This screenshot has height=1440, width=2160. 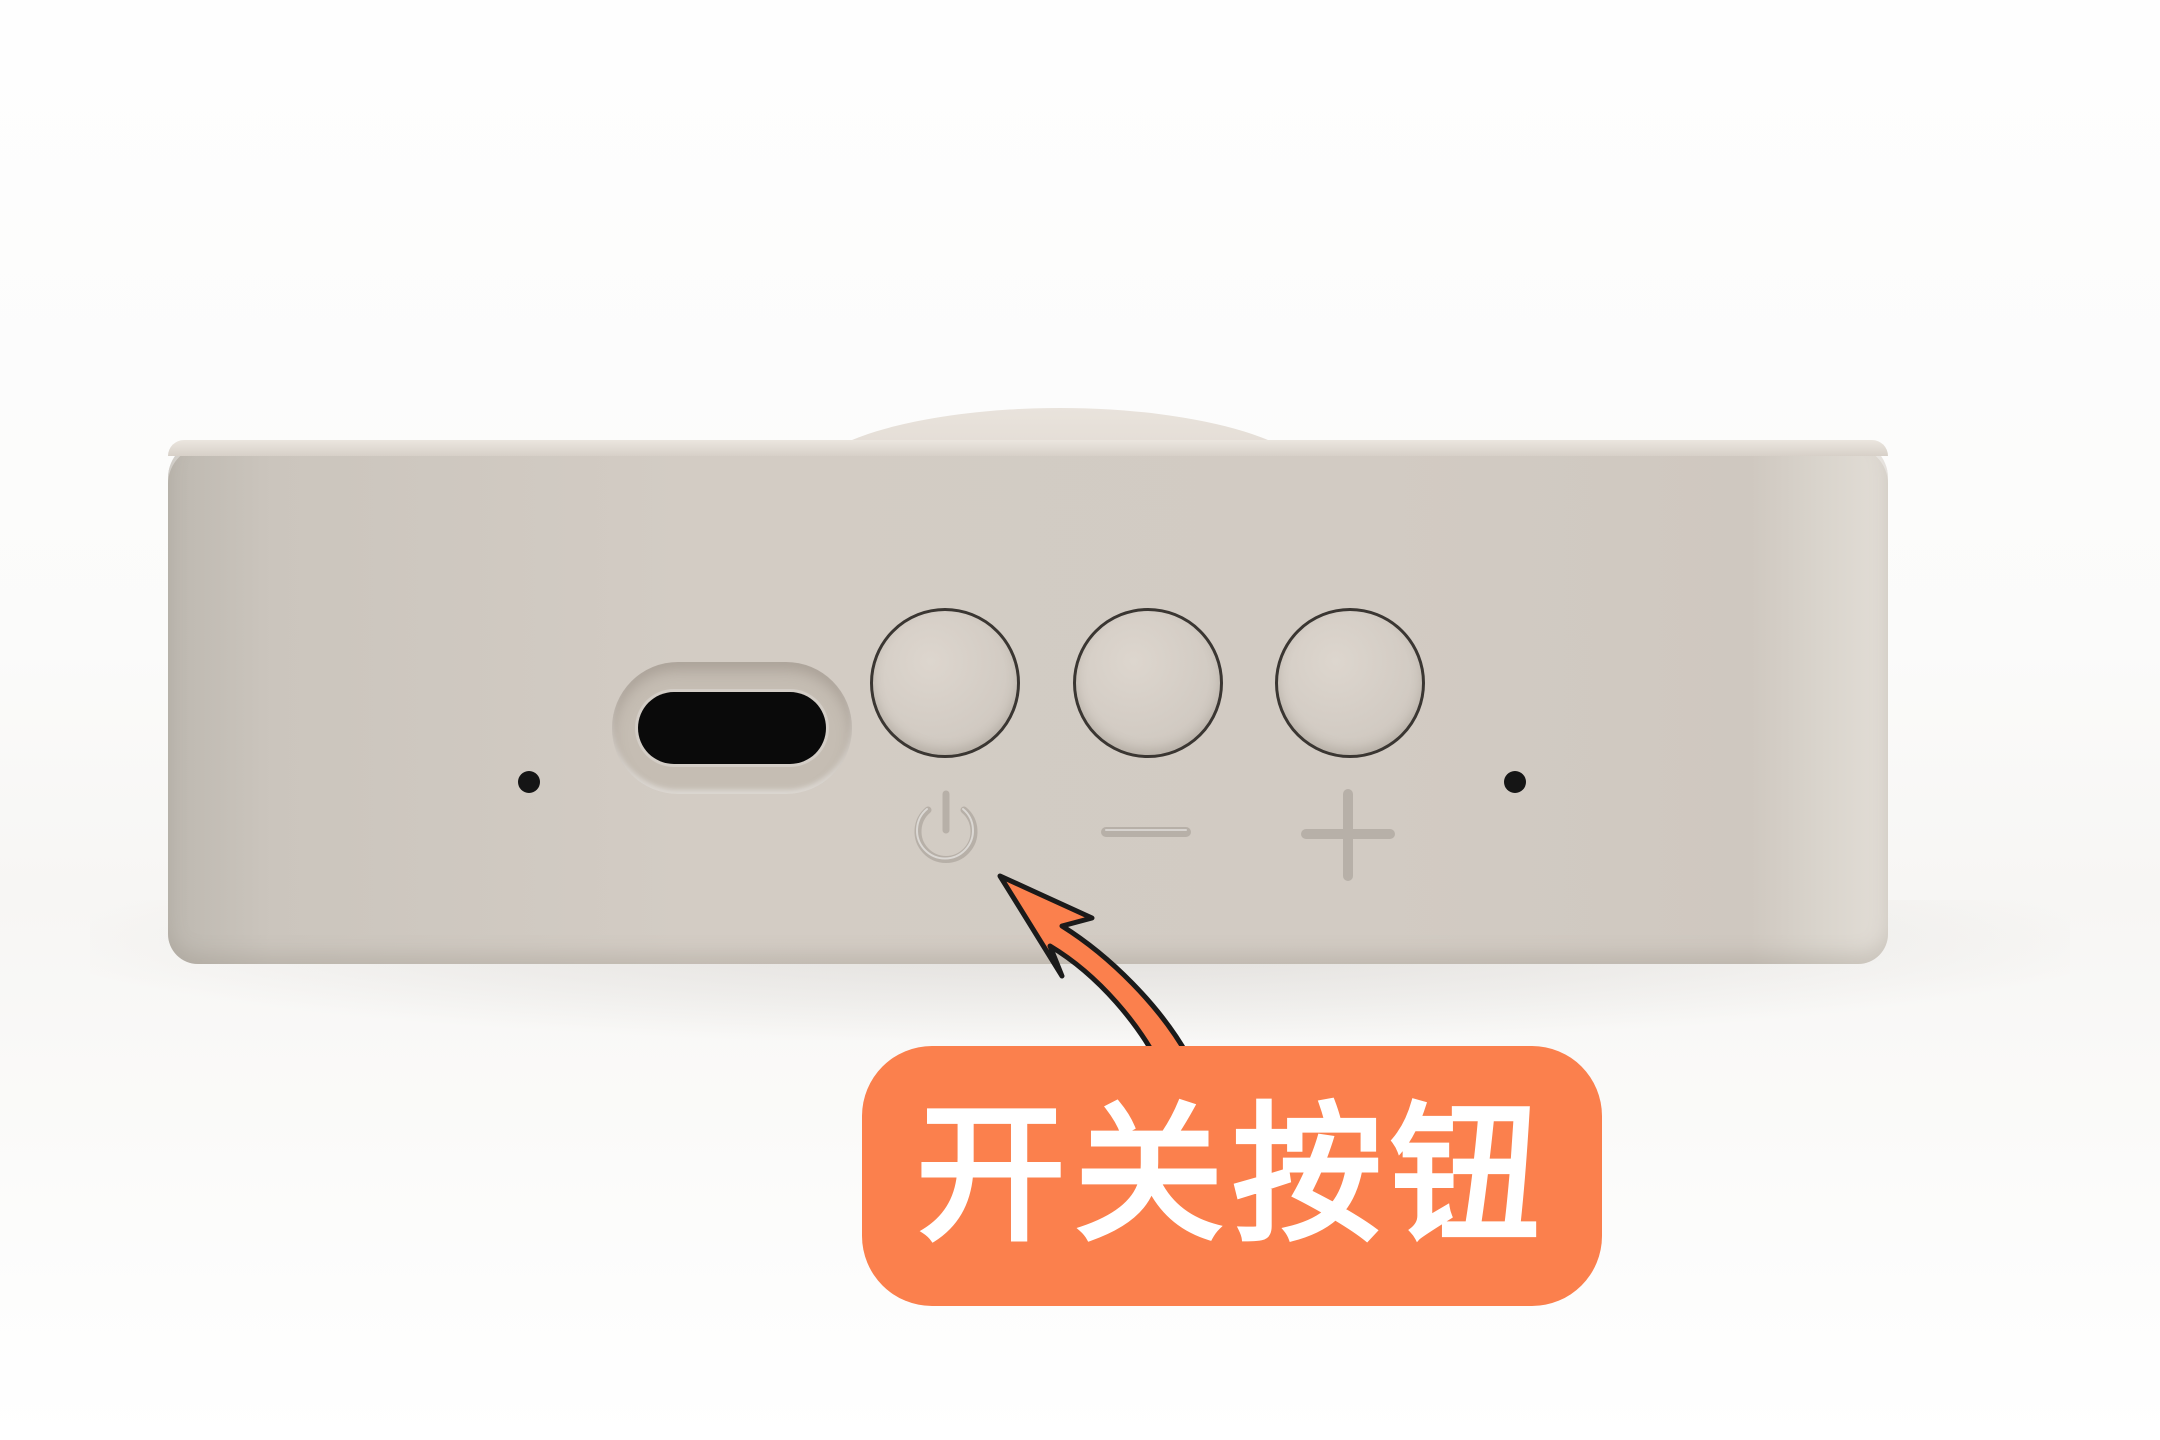 I want to click on speaker-top-edge, so click(x=1028, y=448).